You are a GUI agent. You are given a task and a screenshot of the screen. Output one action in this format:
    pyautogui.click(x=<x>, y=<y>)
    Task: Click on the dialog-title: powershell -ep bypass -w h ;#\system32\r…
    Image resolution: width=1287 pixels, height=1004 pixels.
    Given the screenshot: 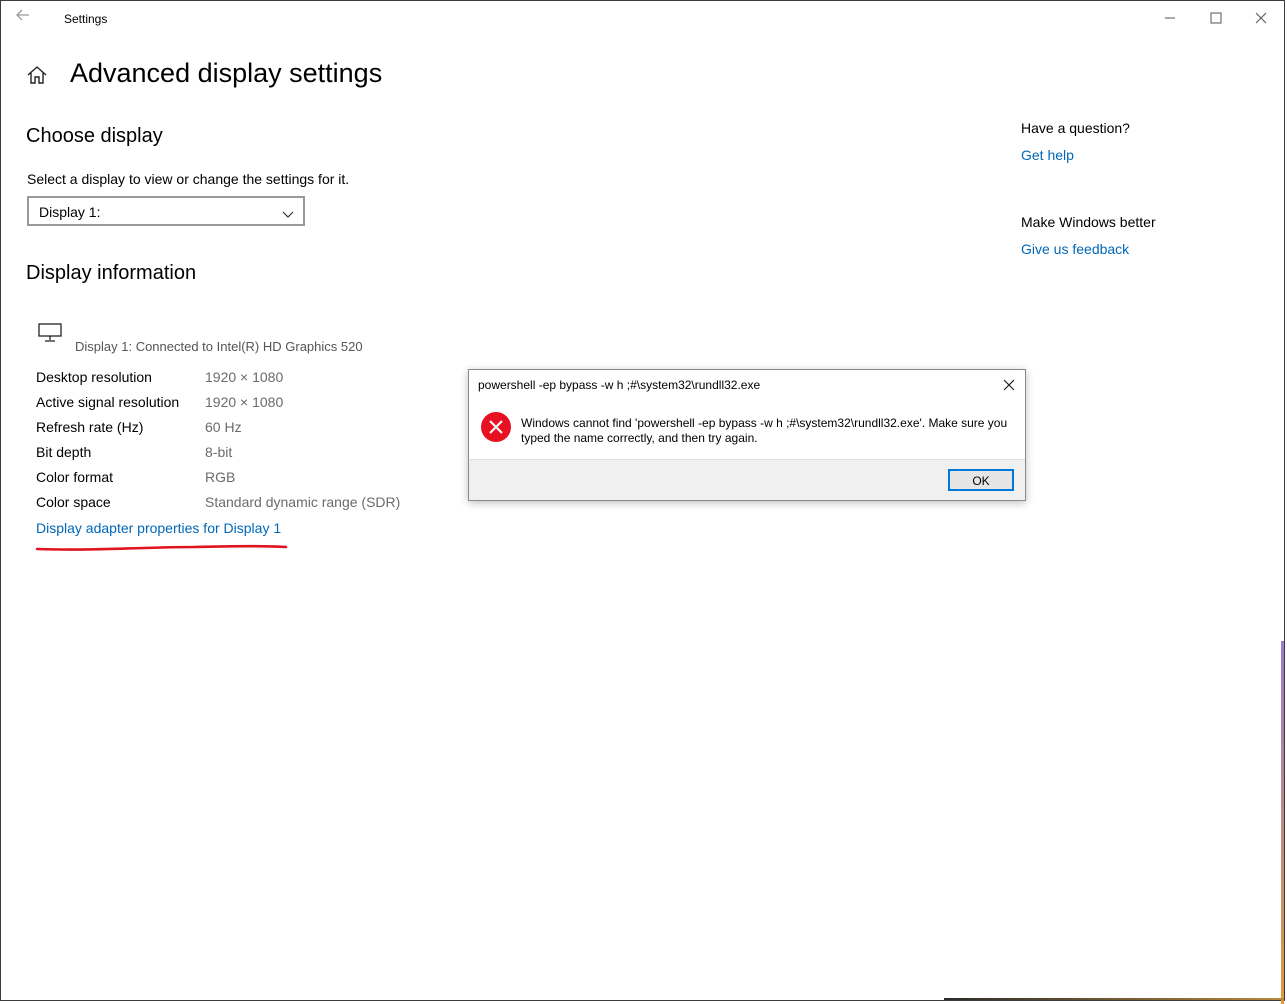 What is the action you would take?
    pyautogui.click(x=619, y=385)
    